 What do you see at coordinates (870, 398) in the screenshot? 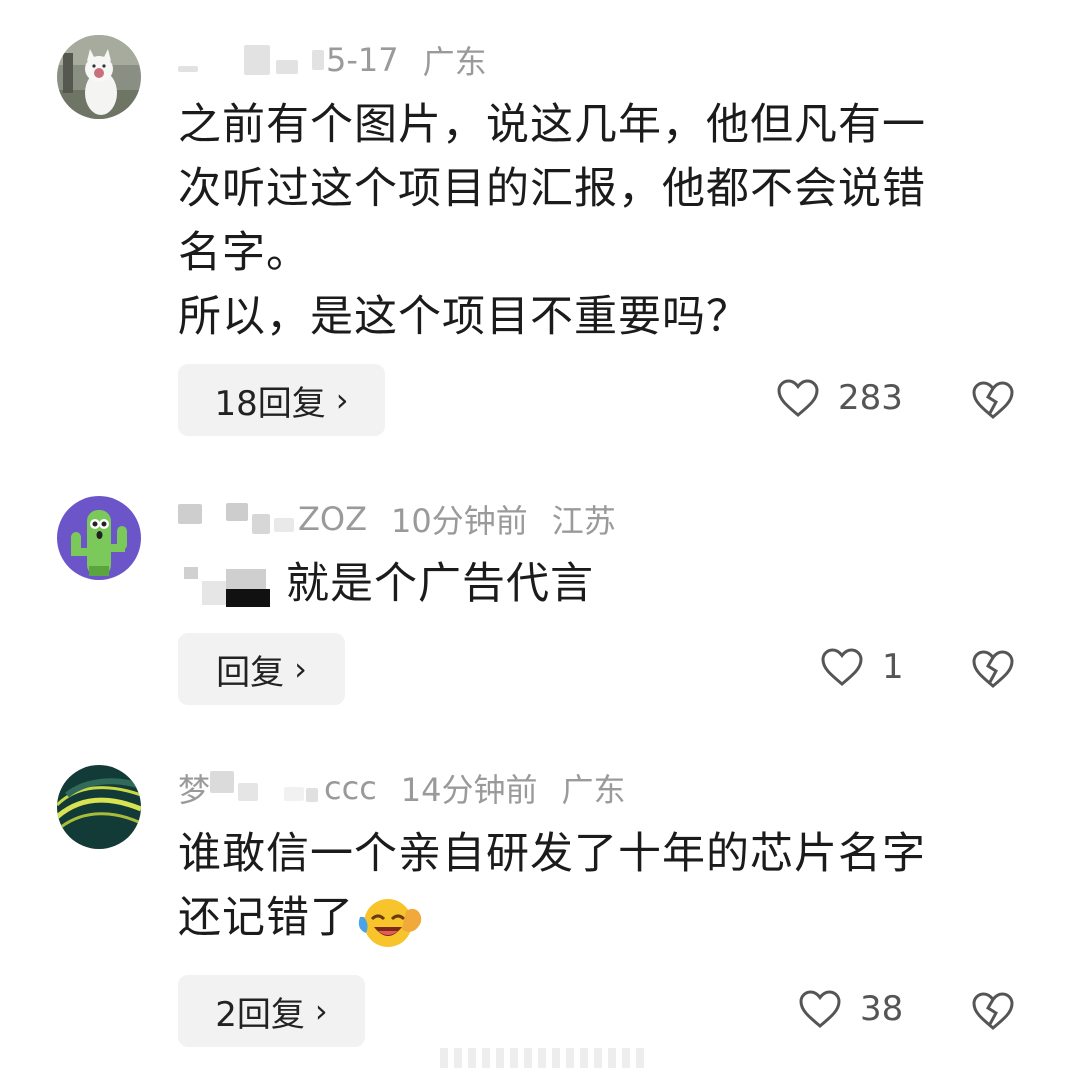
I see `like-count: 283` at bounding box center [870, 398].